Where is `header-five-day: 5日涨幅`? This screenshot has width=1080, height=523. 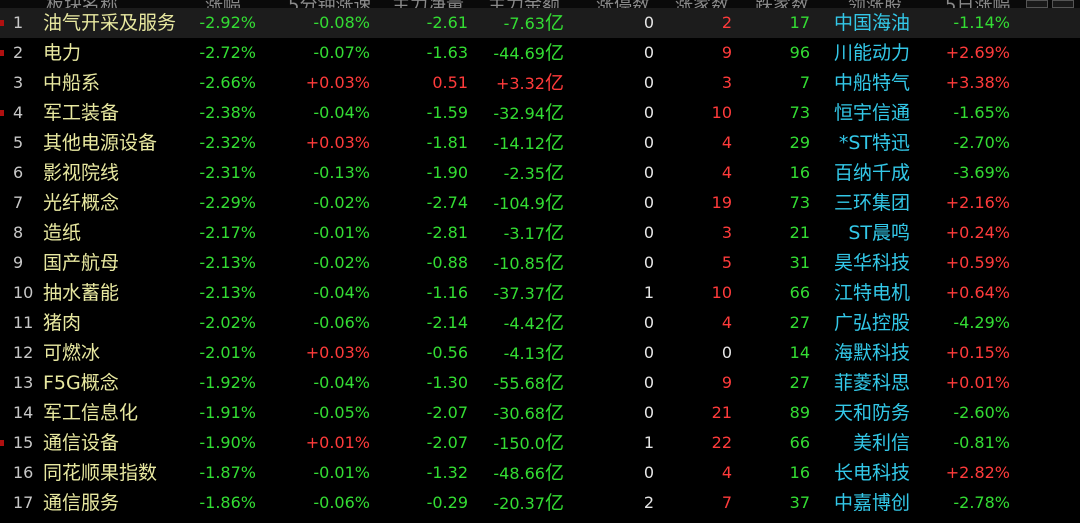 header-five-day: 5日涨幅 is located at coordinates (977, 4).